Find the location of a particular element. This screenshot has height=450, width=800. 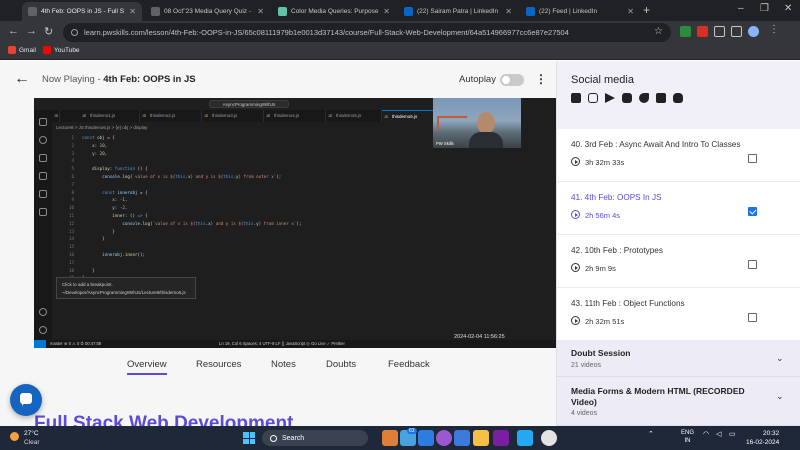

linkedin-icon is located at coordinates (661, 98).